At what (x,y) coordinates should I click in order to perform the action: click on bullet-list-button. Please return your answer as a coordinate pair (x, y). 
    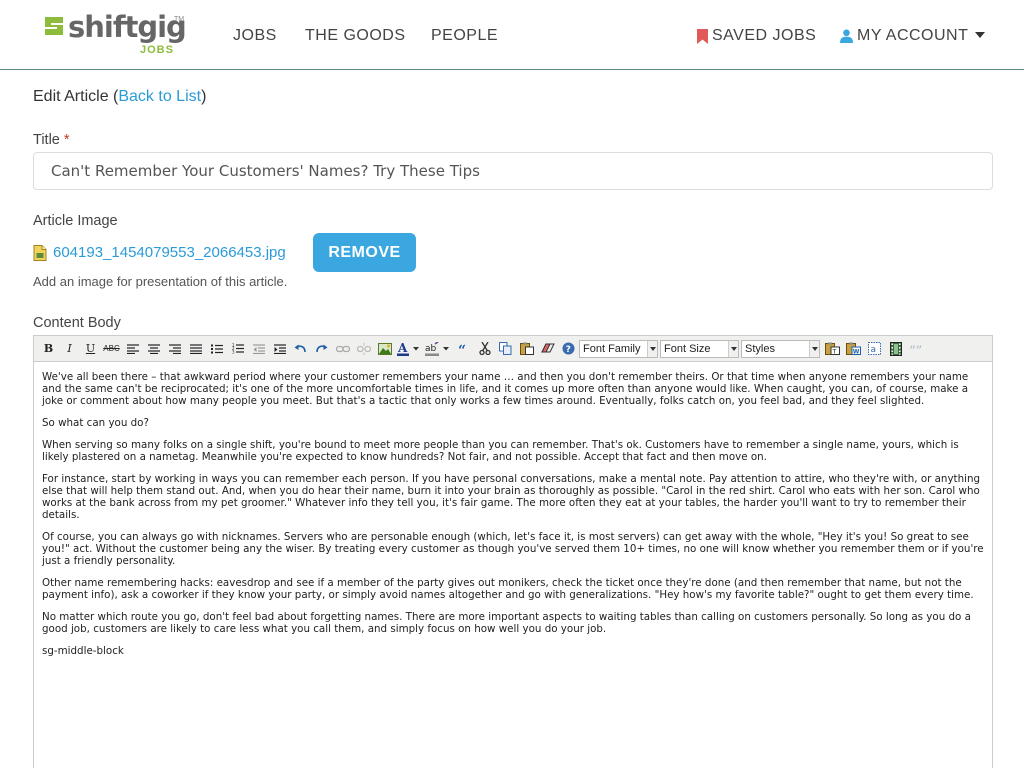
    Looking at the image, I should click on (216, 349).